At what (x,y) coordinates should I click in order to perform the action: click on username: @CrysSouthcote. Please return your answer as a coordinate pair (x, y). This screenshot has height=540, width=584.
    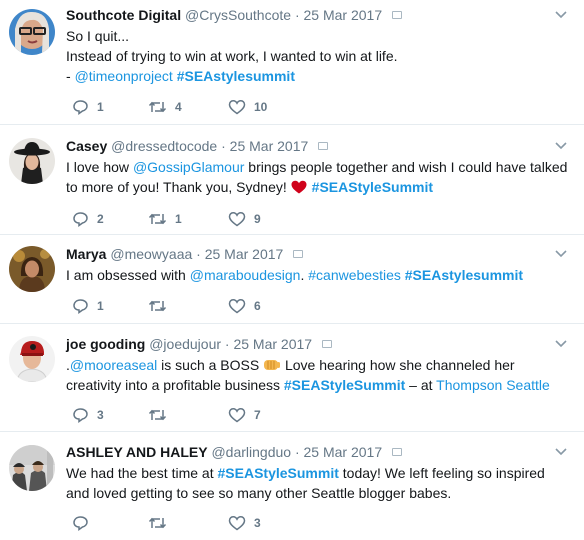
    Looking at the image, I should click on (238, 15).